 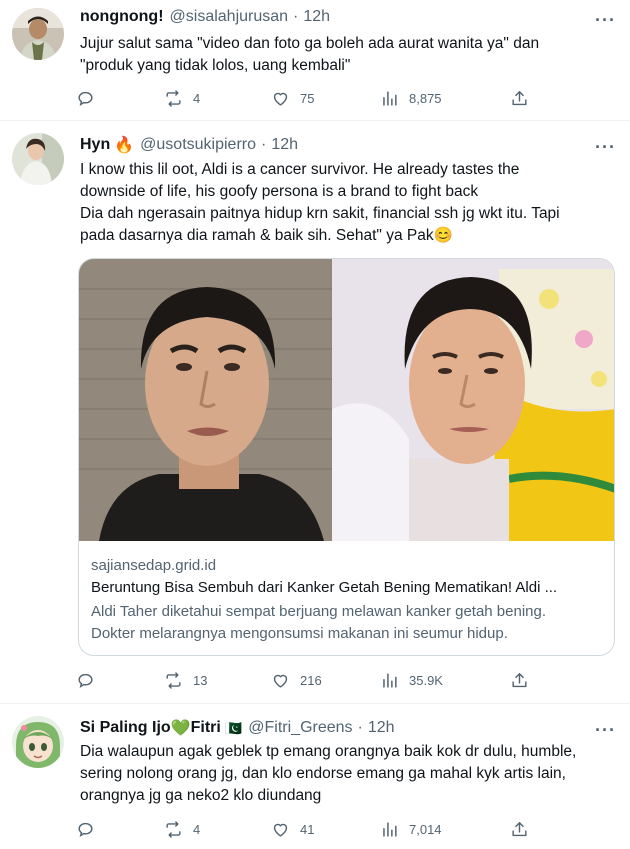 I want to click on action-bar: 4 41 7,014, so click(x=306, y=829).